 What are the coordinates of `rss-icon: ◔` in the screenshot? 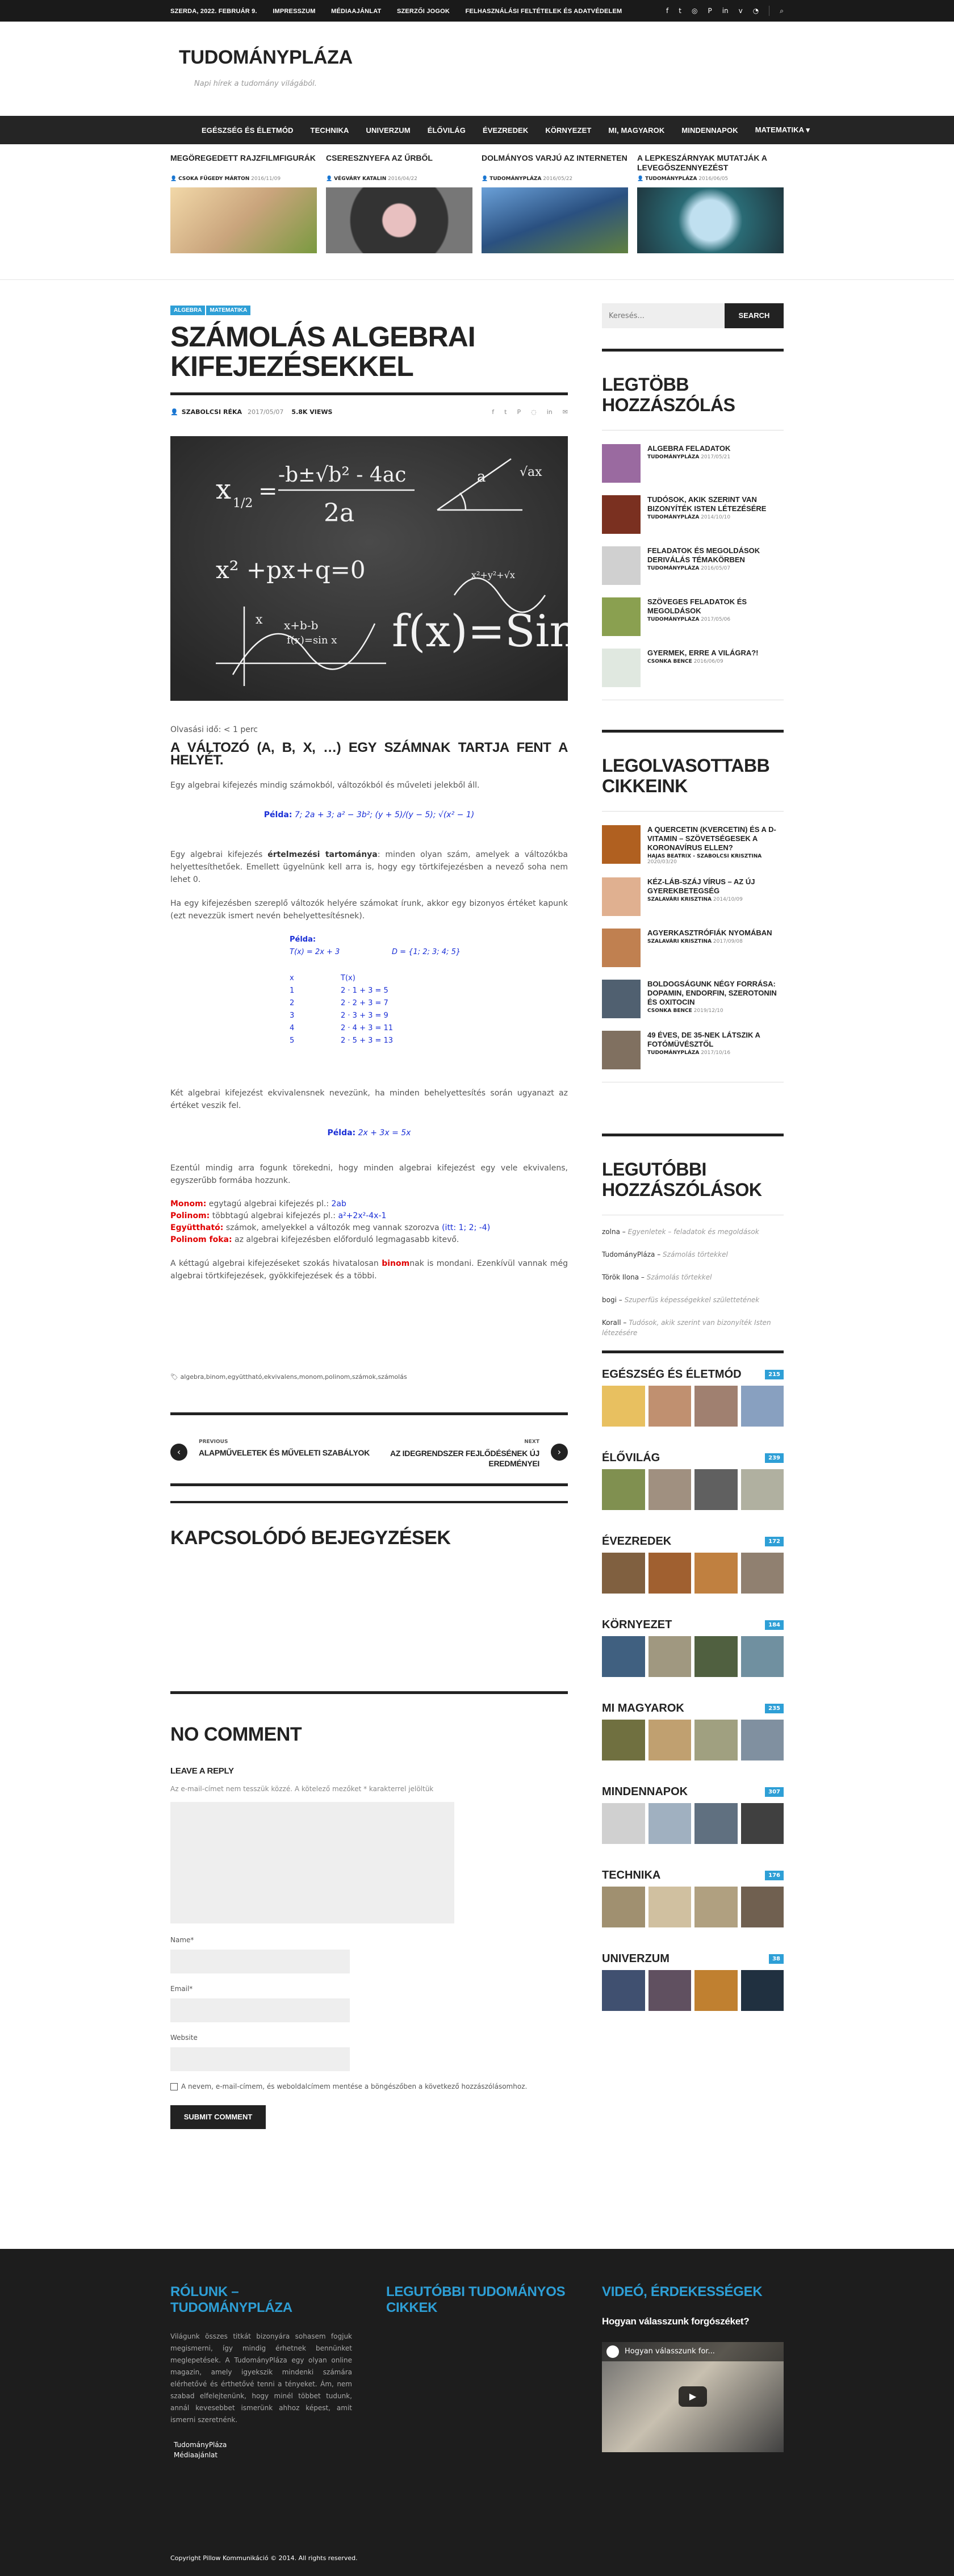 It's located at (756, 11).